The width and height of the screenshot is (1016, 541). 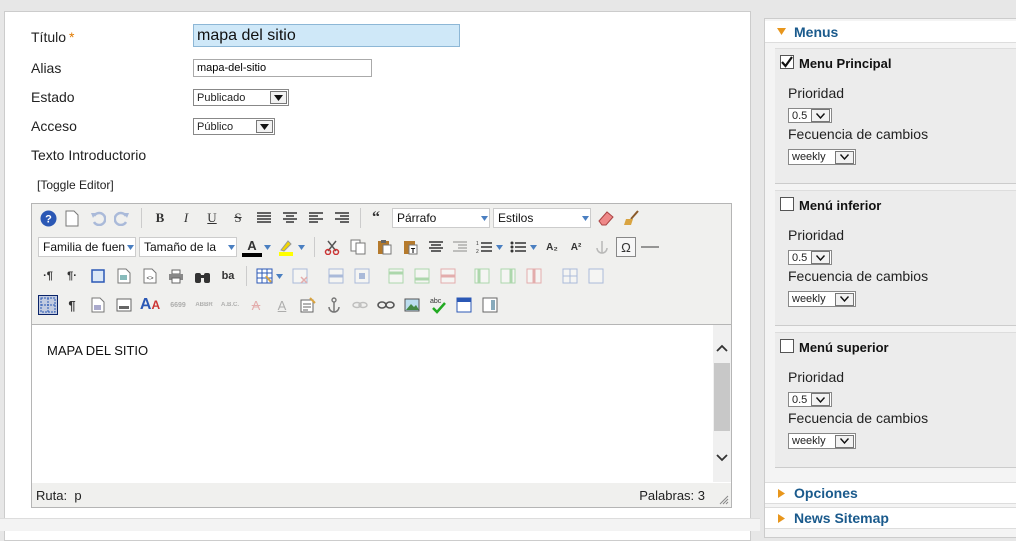 I want to click on table-cell-props-button, so click(x=362, y=276).